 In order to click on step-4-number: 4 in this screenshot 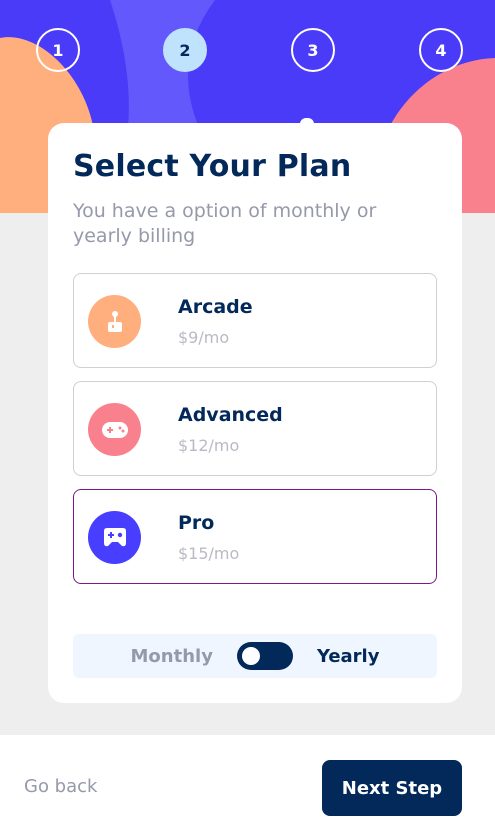, I will do `click(441, 50)`.